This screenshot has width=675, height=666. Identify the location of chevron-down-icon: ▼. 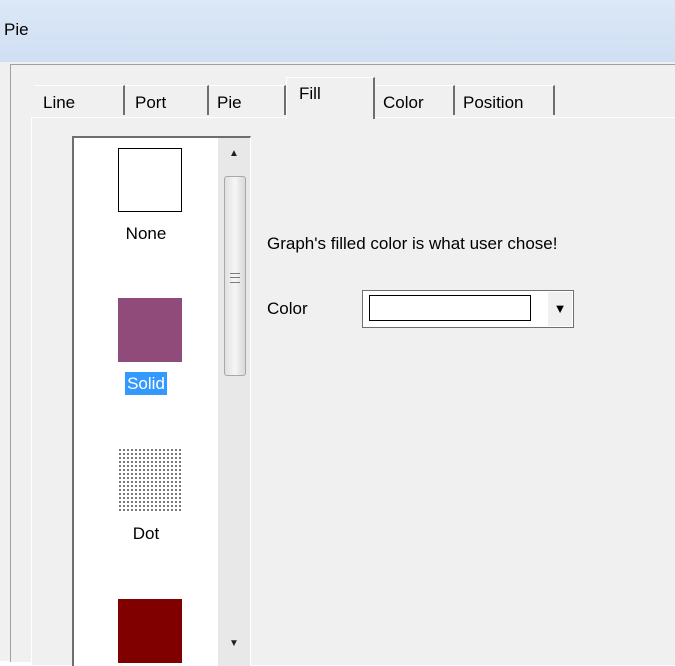
(559, 309).